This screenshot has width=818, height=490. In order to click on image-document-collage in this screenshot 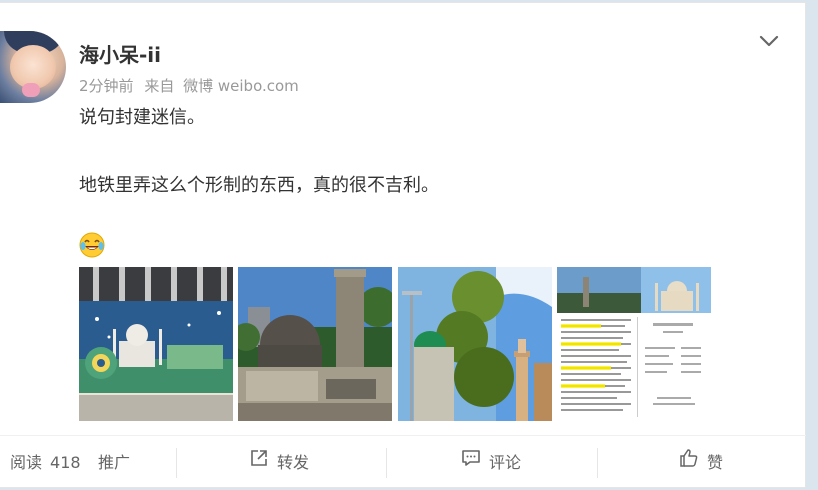, I will do `click(634, 344)`.